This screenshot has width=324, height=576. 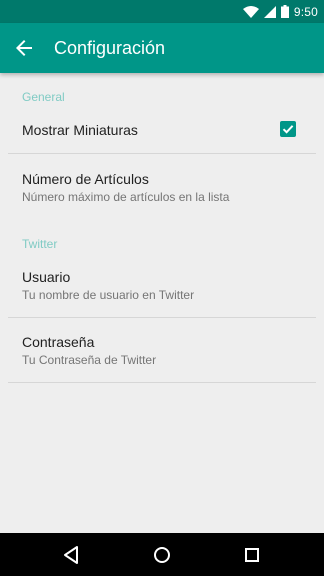 What do you see at coordinates (80, 130) in the screenshot?
I see `pref-title: Mostrar Miniaturas` at bounding box center [80, 130].